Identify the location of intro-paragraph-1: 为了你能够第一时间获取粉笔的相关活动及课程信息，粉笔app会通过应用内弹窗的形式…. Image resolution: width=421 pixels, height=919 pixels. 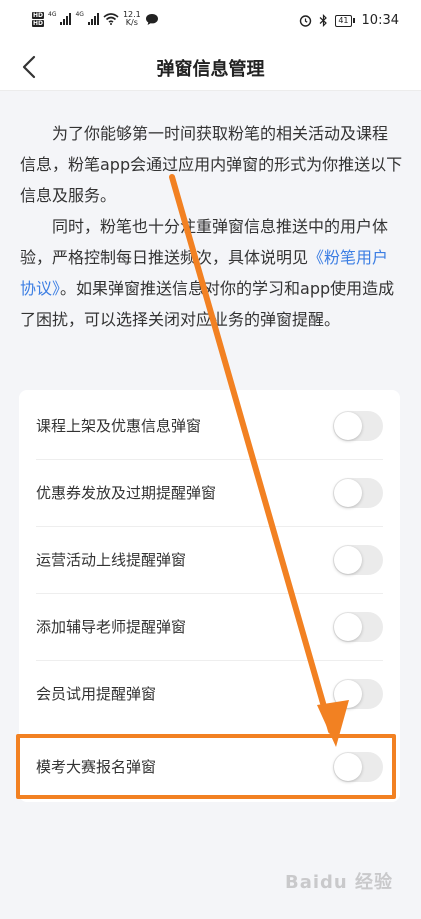
(211, 164).